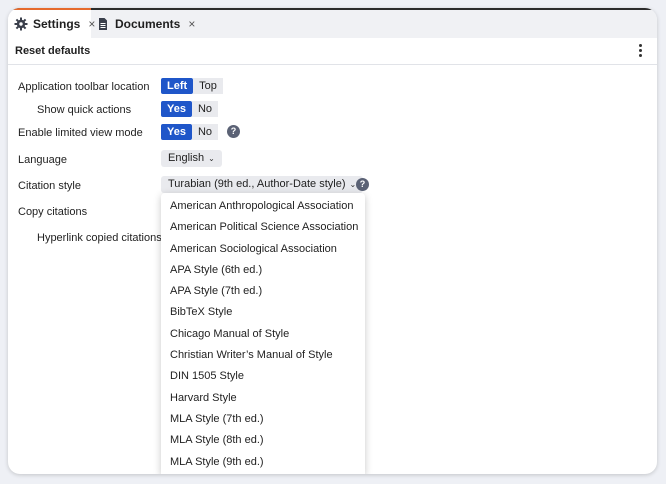 The width and height of the screenshot is (666, 484). I want to click on quick-actions-label: Show quick actions, so click(84, 110).